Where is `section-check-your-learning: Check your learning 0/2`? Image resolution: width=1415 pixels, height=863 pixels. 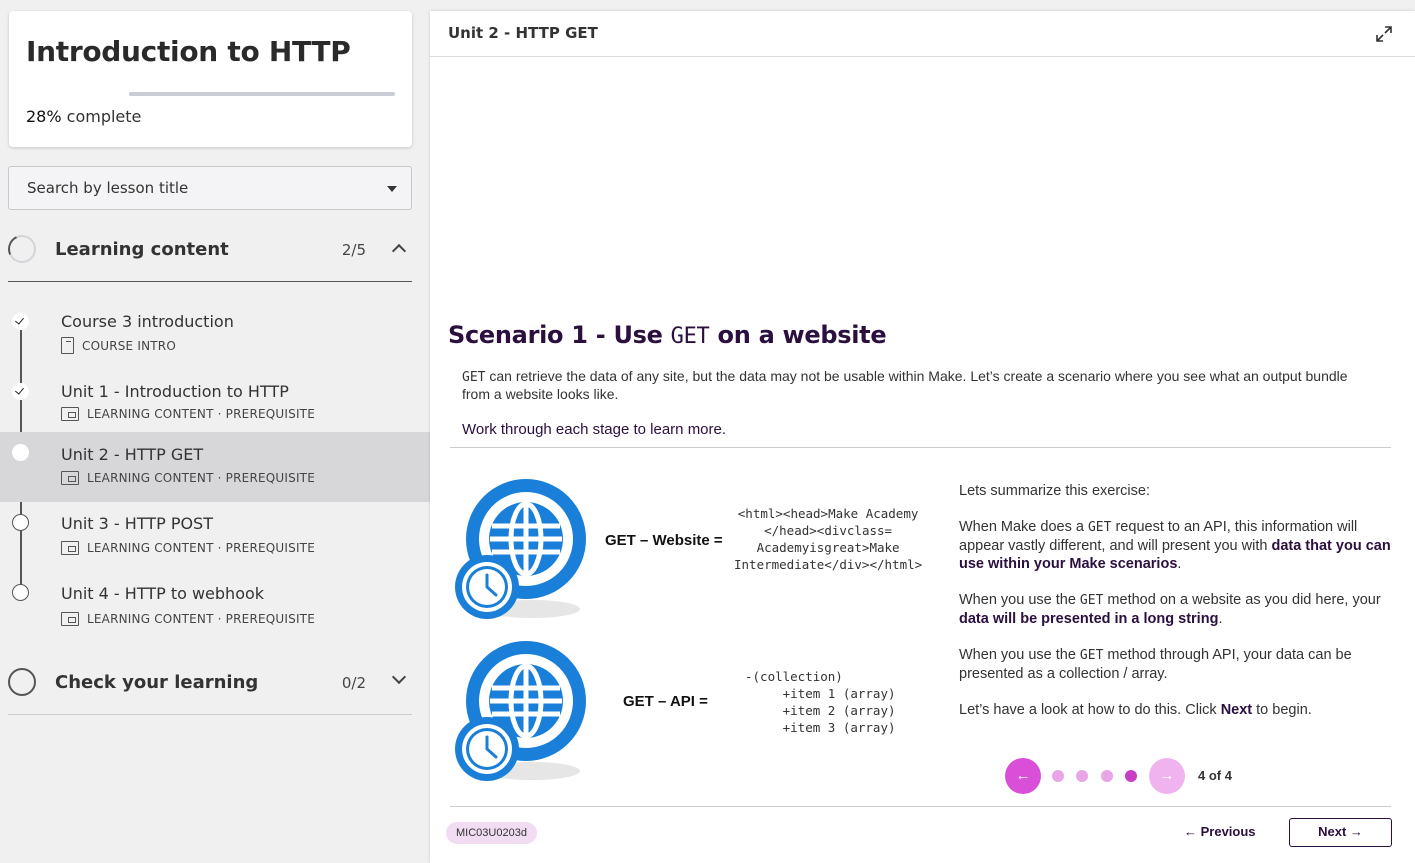 section-check-your-learning: Check your learning 0/2 is located at coordinates (210, 683).